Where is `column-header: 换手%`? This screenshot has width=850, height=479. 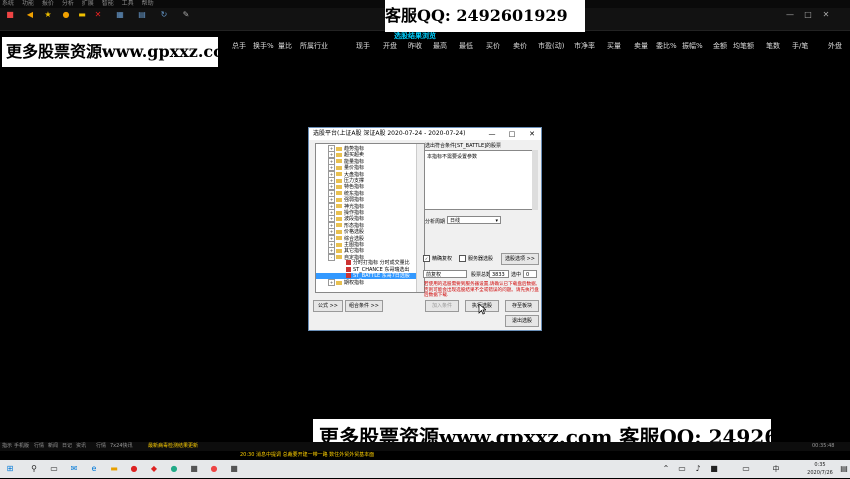 column-header: 换手% is located at coordinates (263, 46).